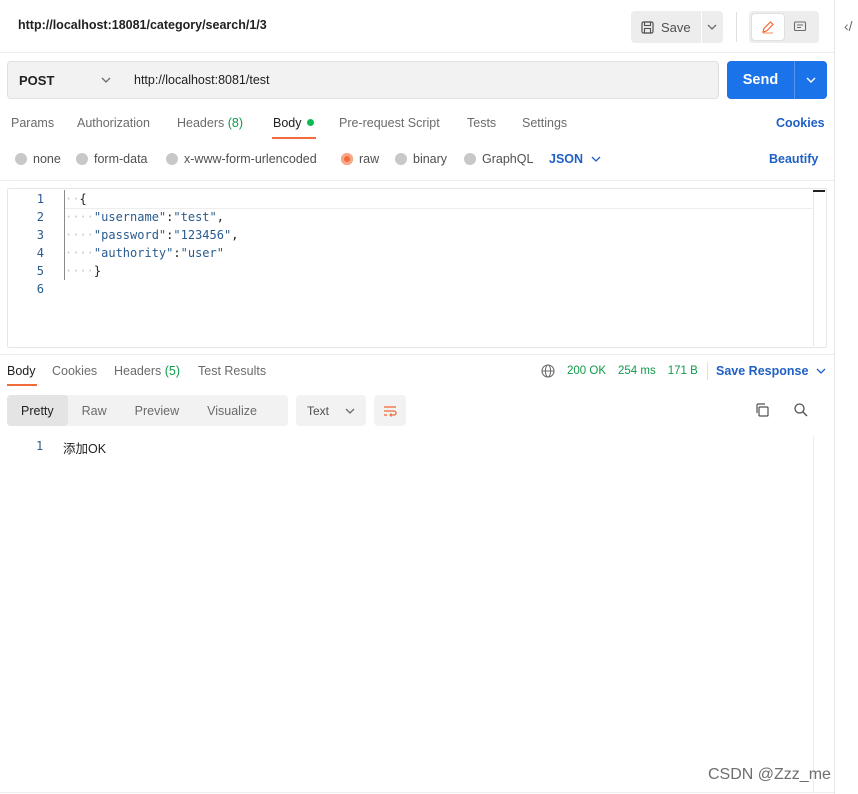 Image resolution: width=858 pixels, height=794 pixels. Describe the element at coordinates (65, 80) in the screenshot. I see `method-select: POST` at that location.